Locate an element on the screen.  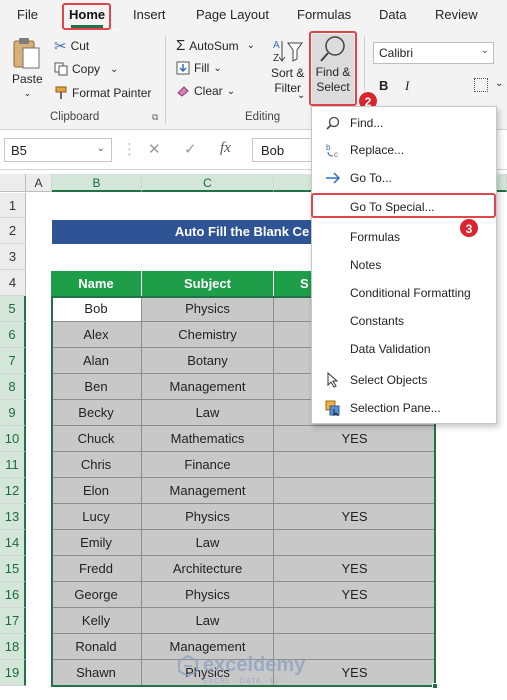
menu-item-select-objects: Select Objects is located at coordinates (405, 380).